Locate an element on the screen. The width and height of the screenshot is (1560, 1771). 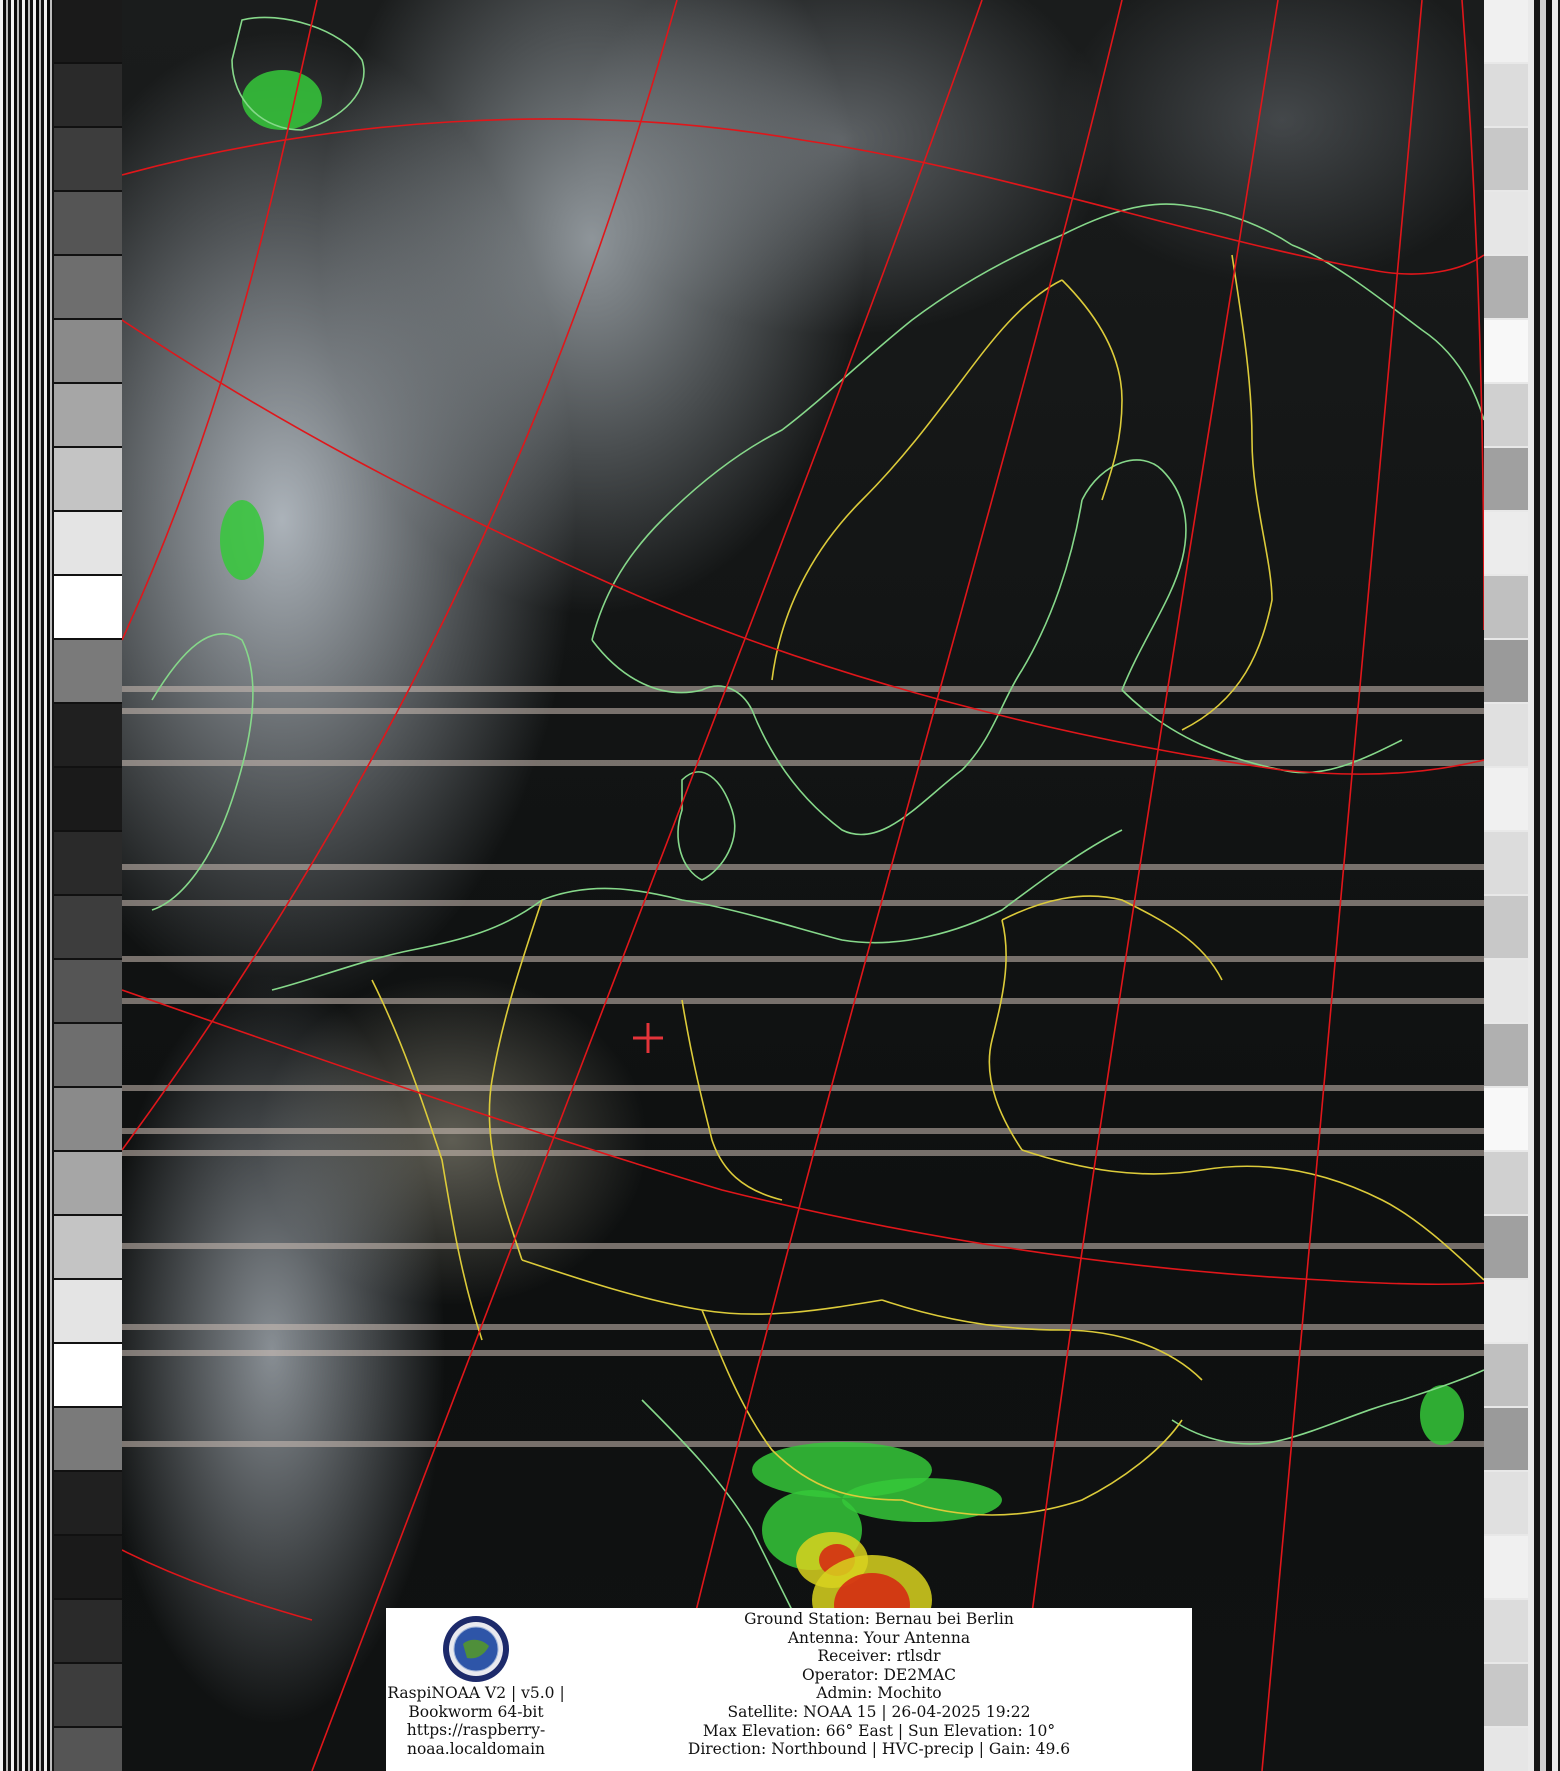
operator-line: Operator: DE2MAC is located at coordinates (879, 1674).